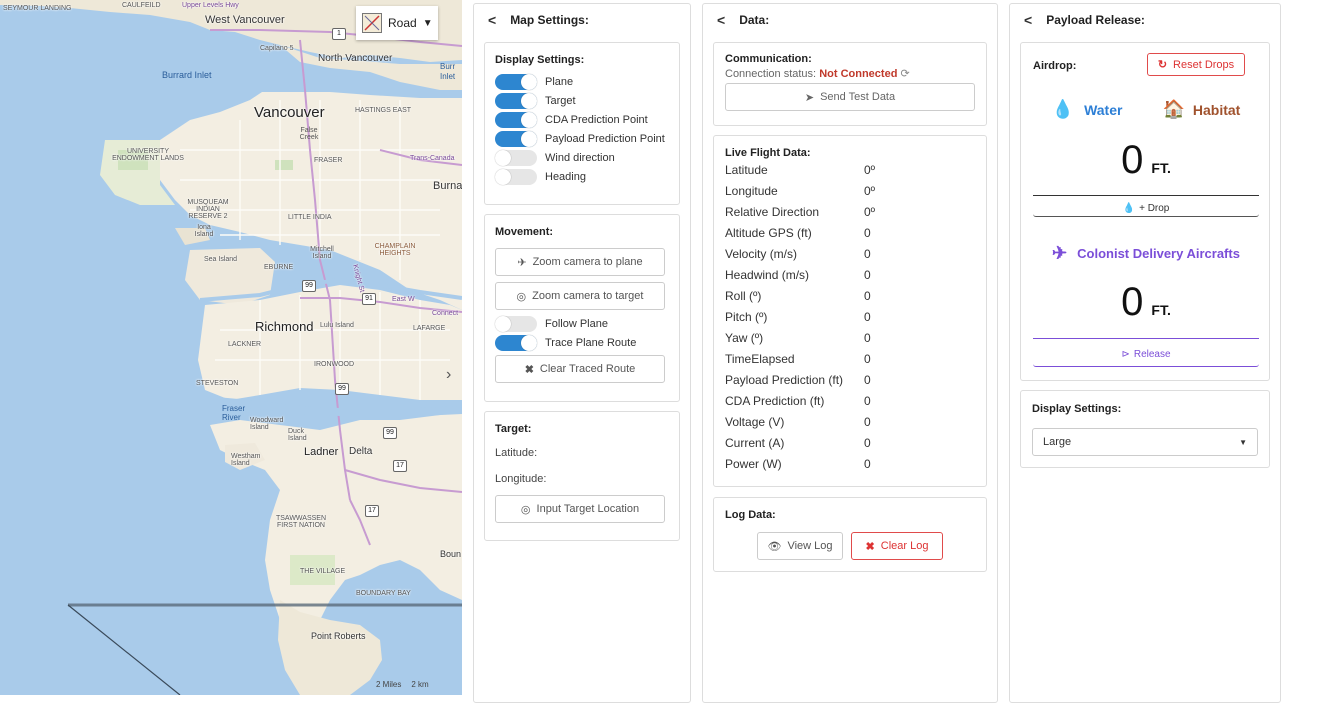 The height and width of the screenshot is (703, 1320). Describe the element at coordinates (810, 546) in the screenshot. I see `button-label: View Log` at that location.